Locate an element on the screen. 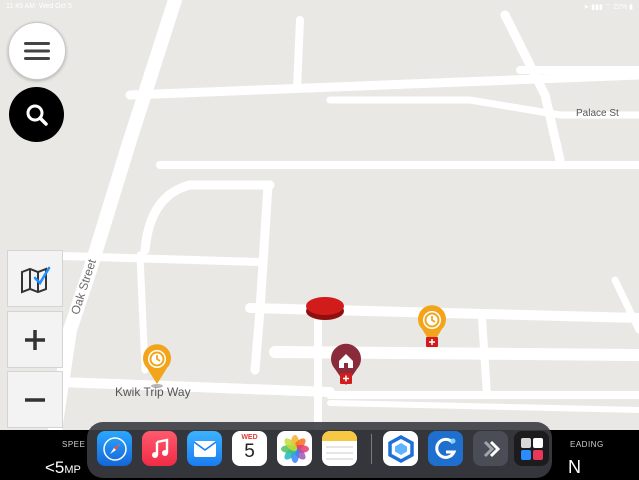  plus-icon is located at coordinates (35, 339).